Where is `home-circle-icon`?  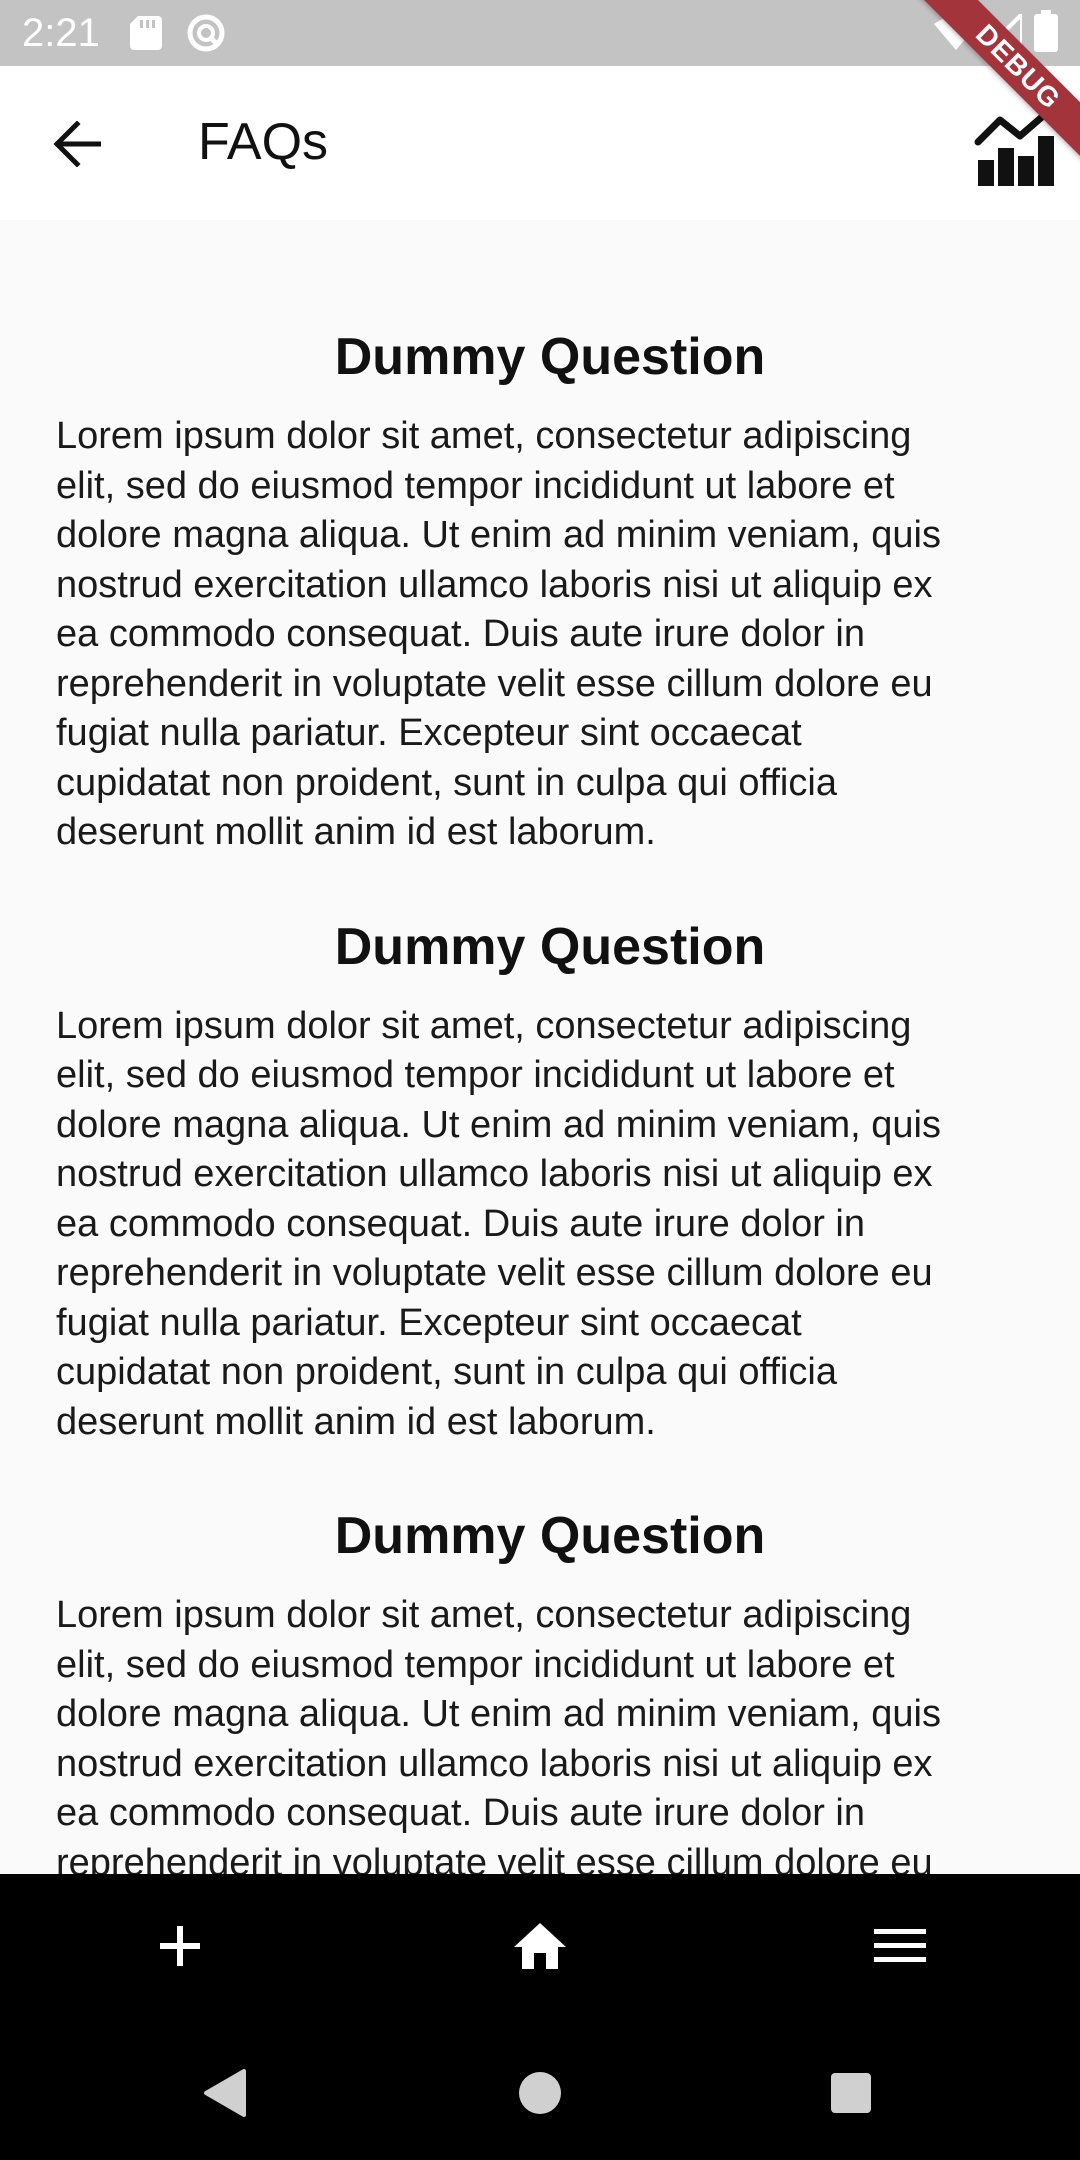 home-circle-icon is located at coordinates (540, 2093).